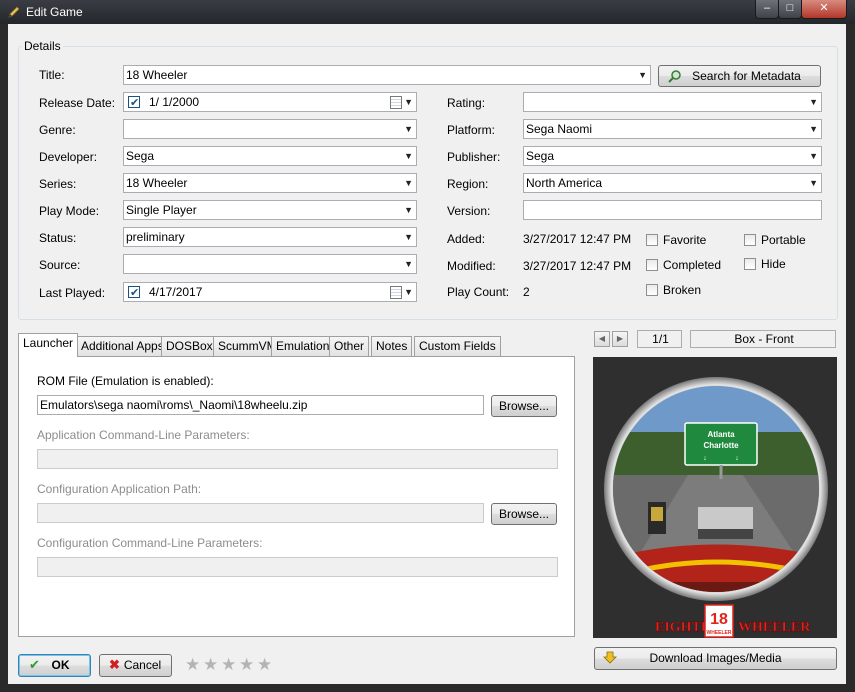  What do you see at coordinates (674, 76) in the screenshot?
I see `magnifier-icon` at bounding box center [674, 76].